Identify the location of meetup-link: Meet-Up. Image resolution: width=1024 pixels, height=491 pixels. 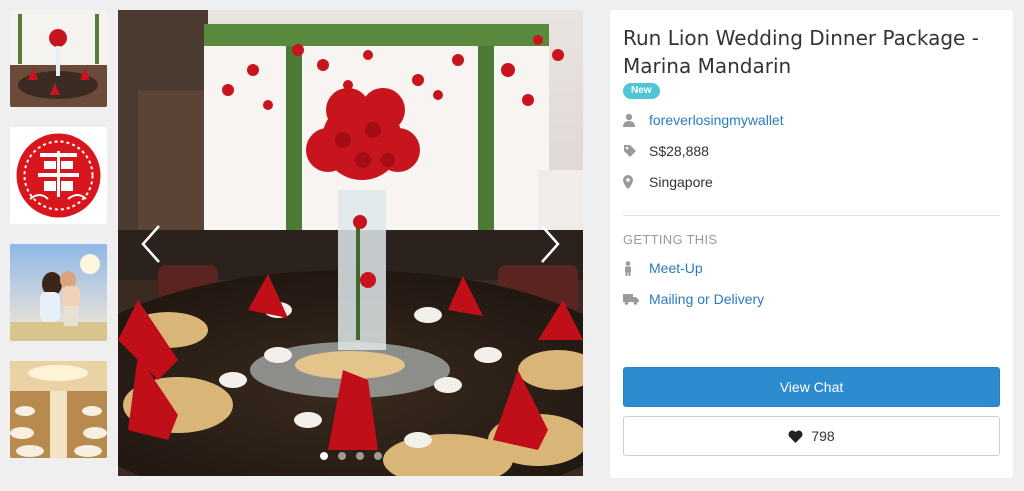
(676, 268).